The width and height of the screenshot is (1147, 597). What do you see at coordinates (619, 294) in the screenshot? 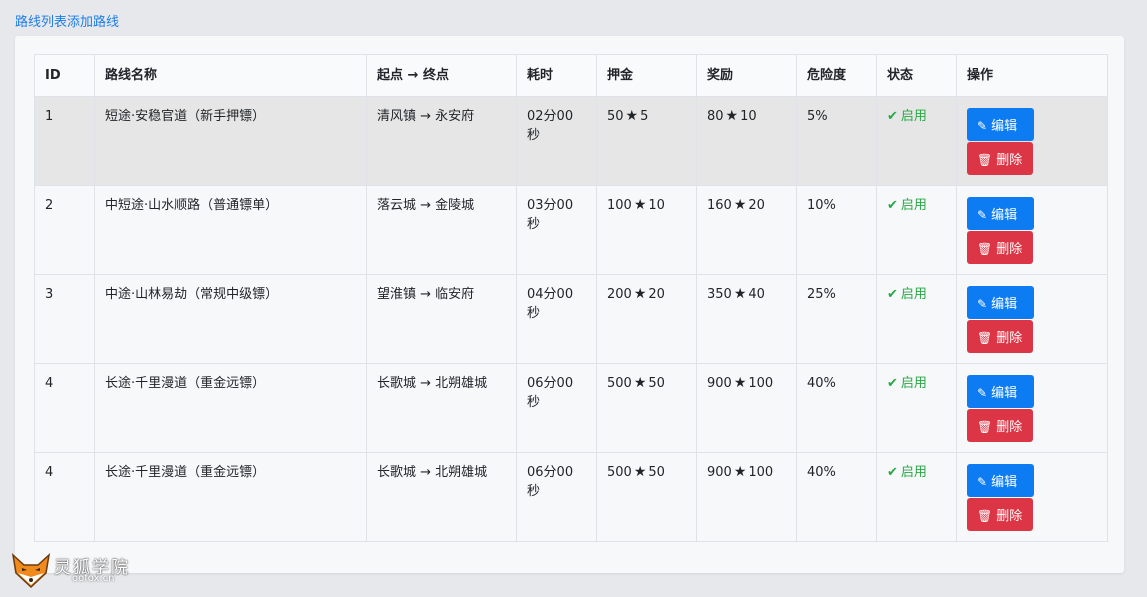
I see `deposit-value: 200` at bounding box center [619, 294].